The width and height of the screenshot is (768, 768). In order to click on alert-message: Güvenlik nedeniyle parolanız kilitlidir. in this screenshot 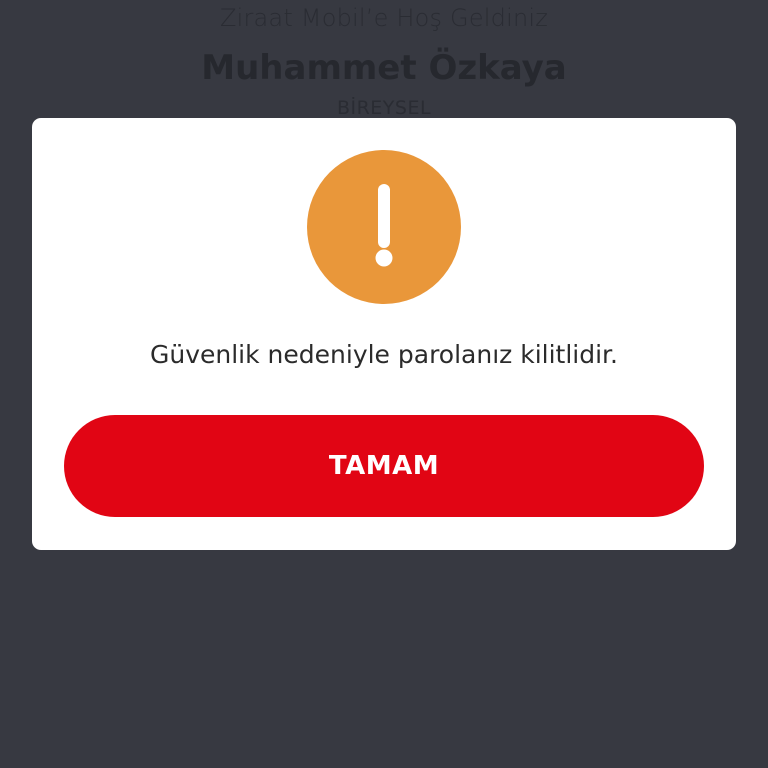, I will do `click(384, 354)`.